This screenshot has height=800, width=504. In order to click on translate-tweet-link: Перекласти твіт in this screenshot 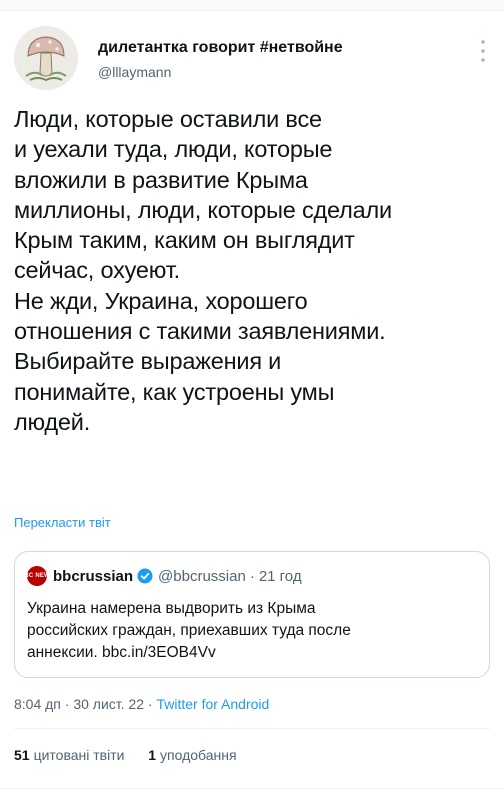, I will do `click(62, 523)`.